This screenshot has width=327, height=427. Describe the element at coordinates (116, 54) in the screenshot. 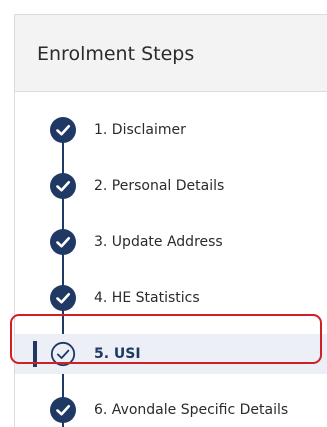

I see `panel-title: Enrolment Steps` at that location.